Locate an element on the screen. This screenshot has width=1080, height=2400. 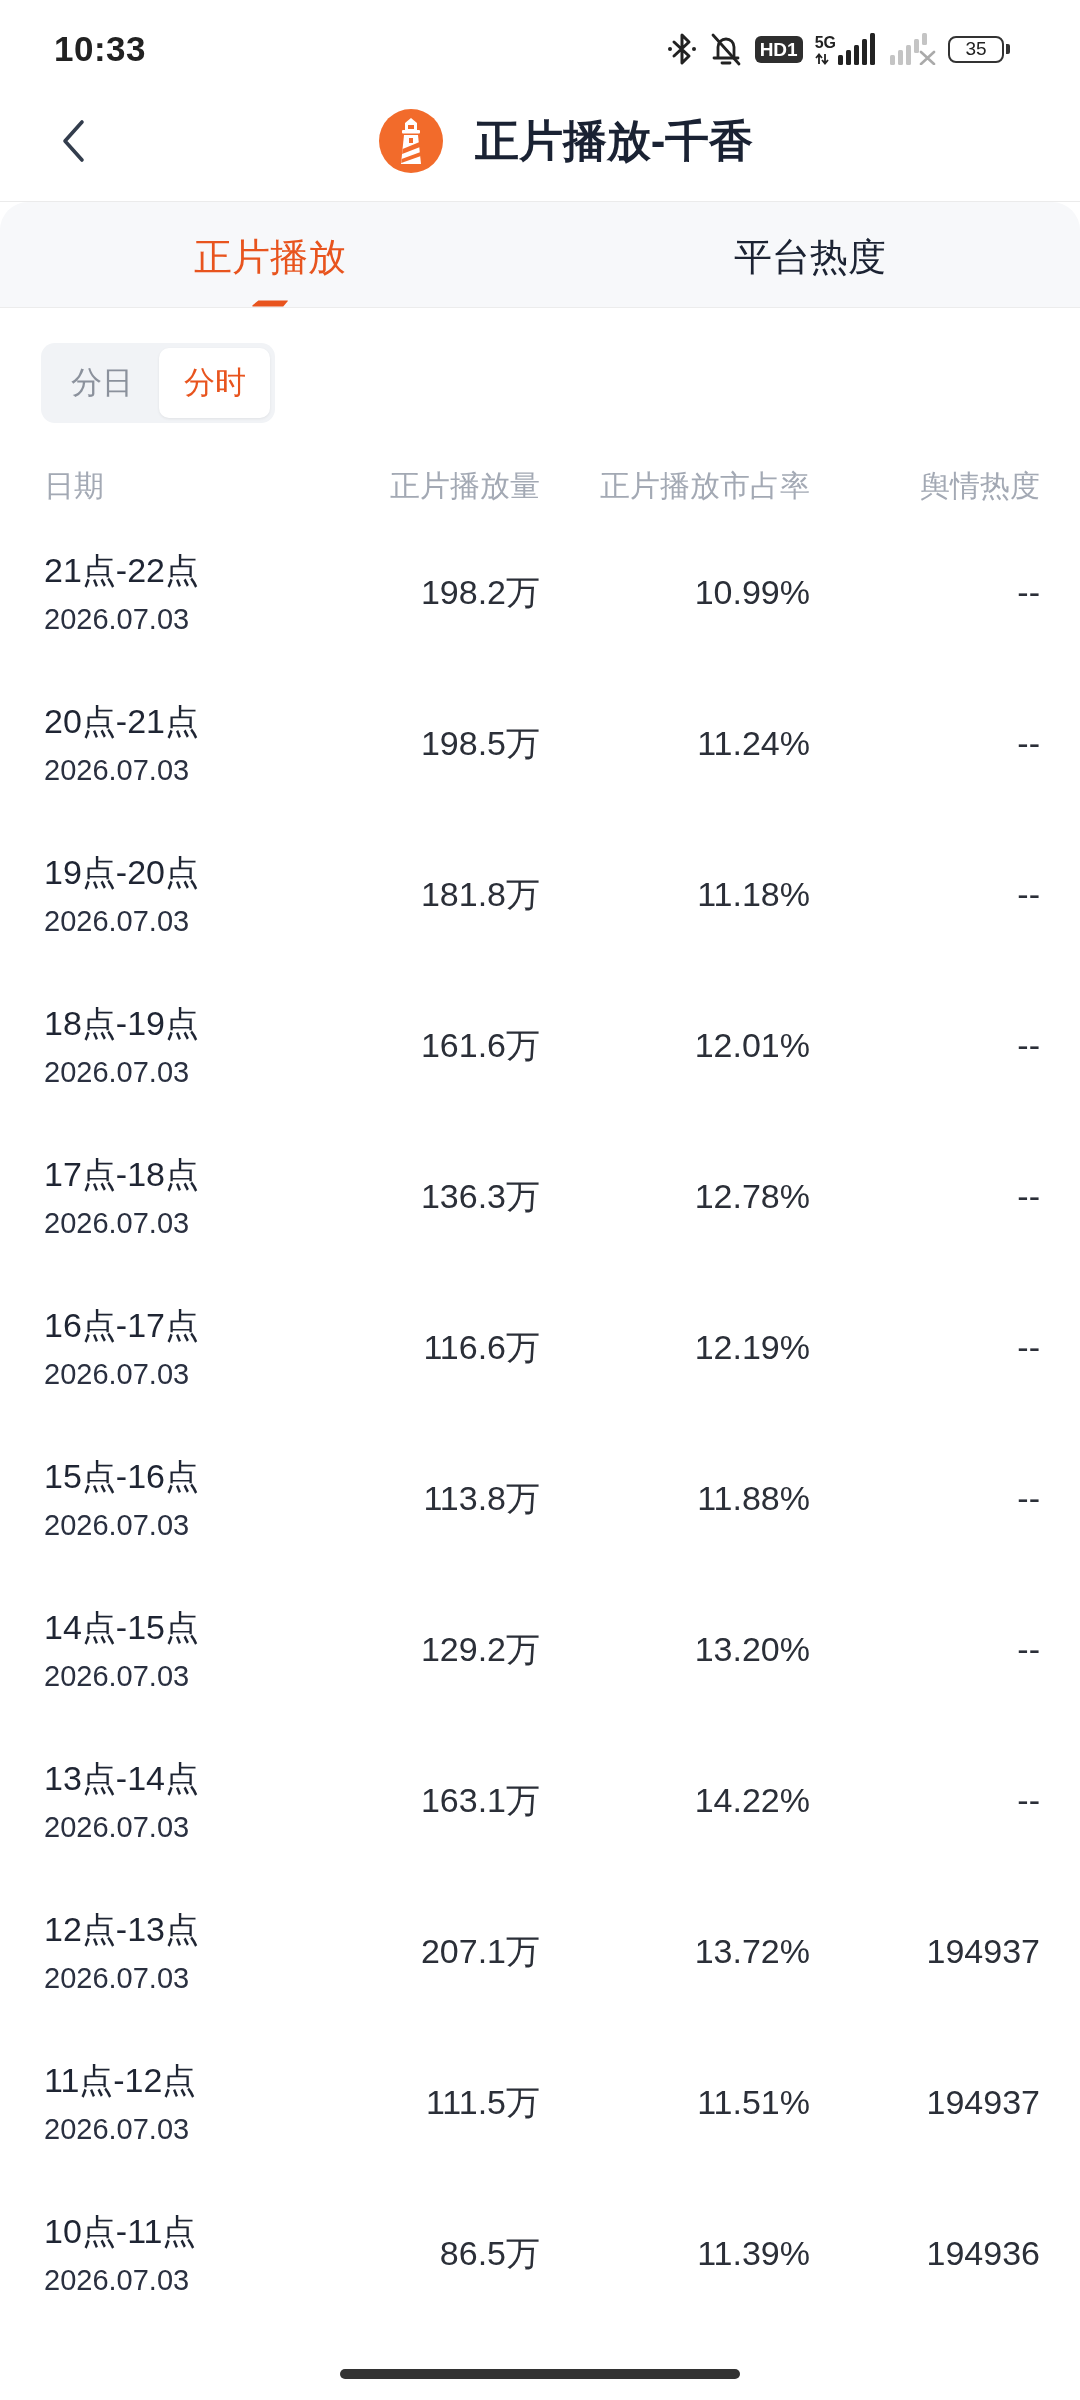
time-range-text: 15点-16点 is located at coordinates (121, 1476).